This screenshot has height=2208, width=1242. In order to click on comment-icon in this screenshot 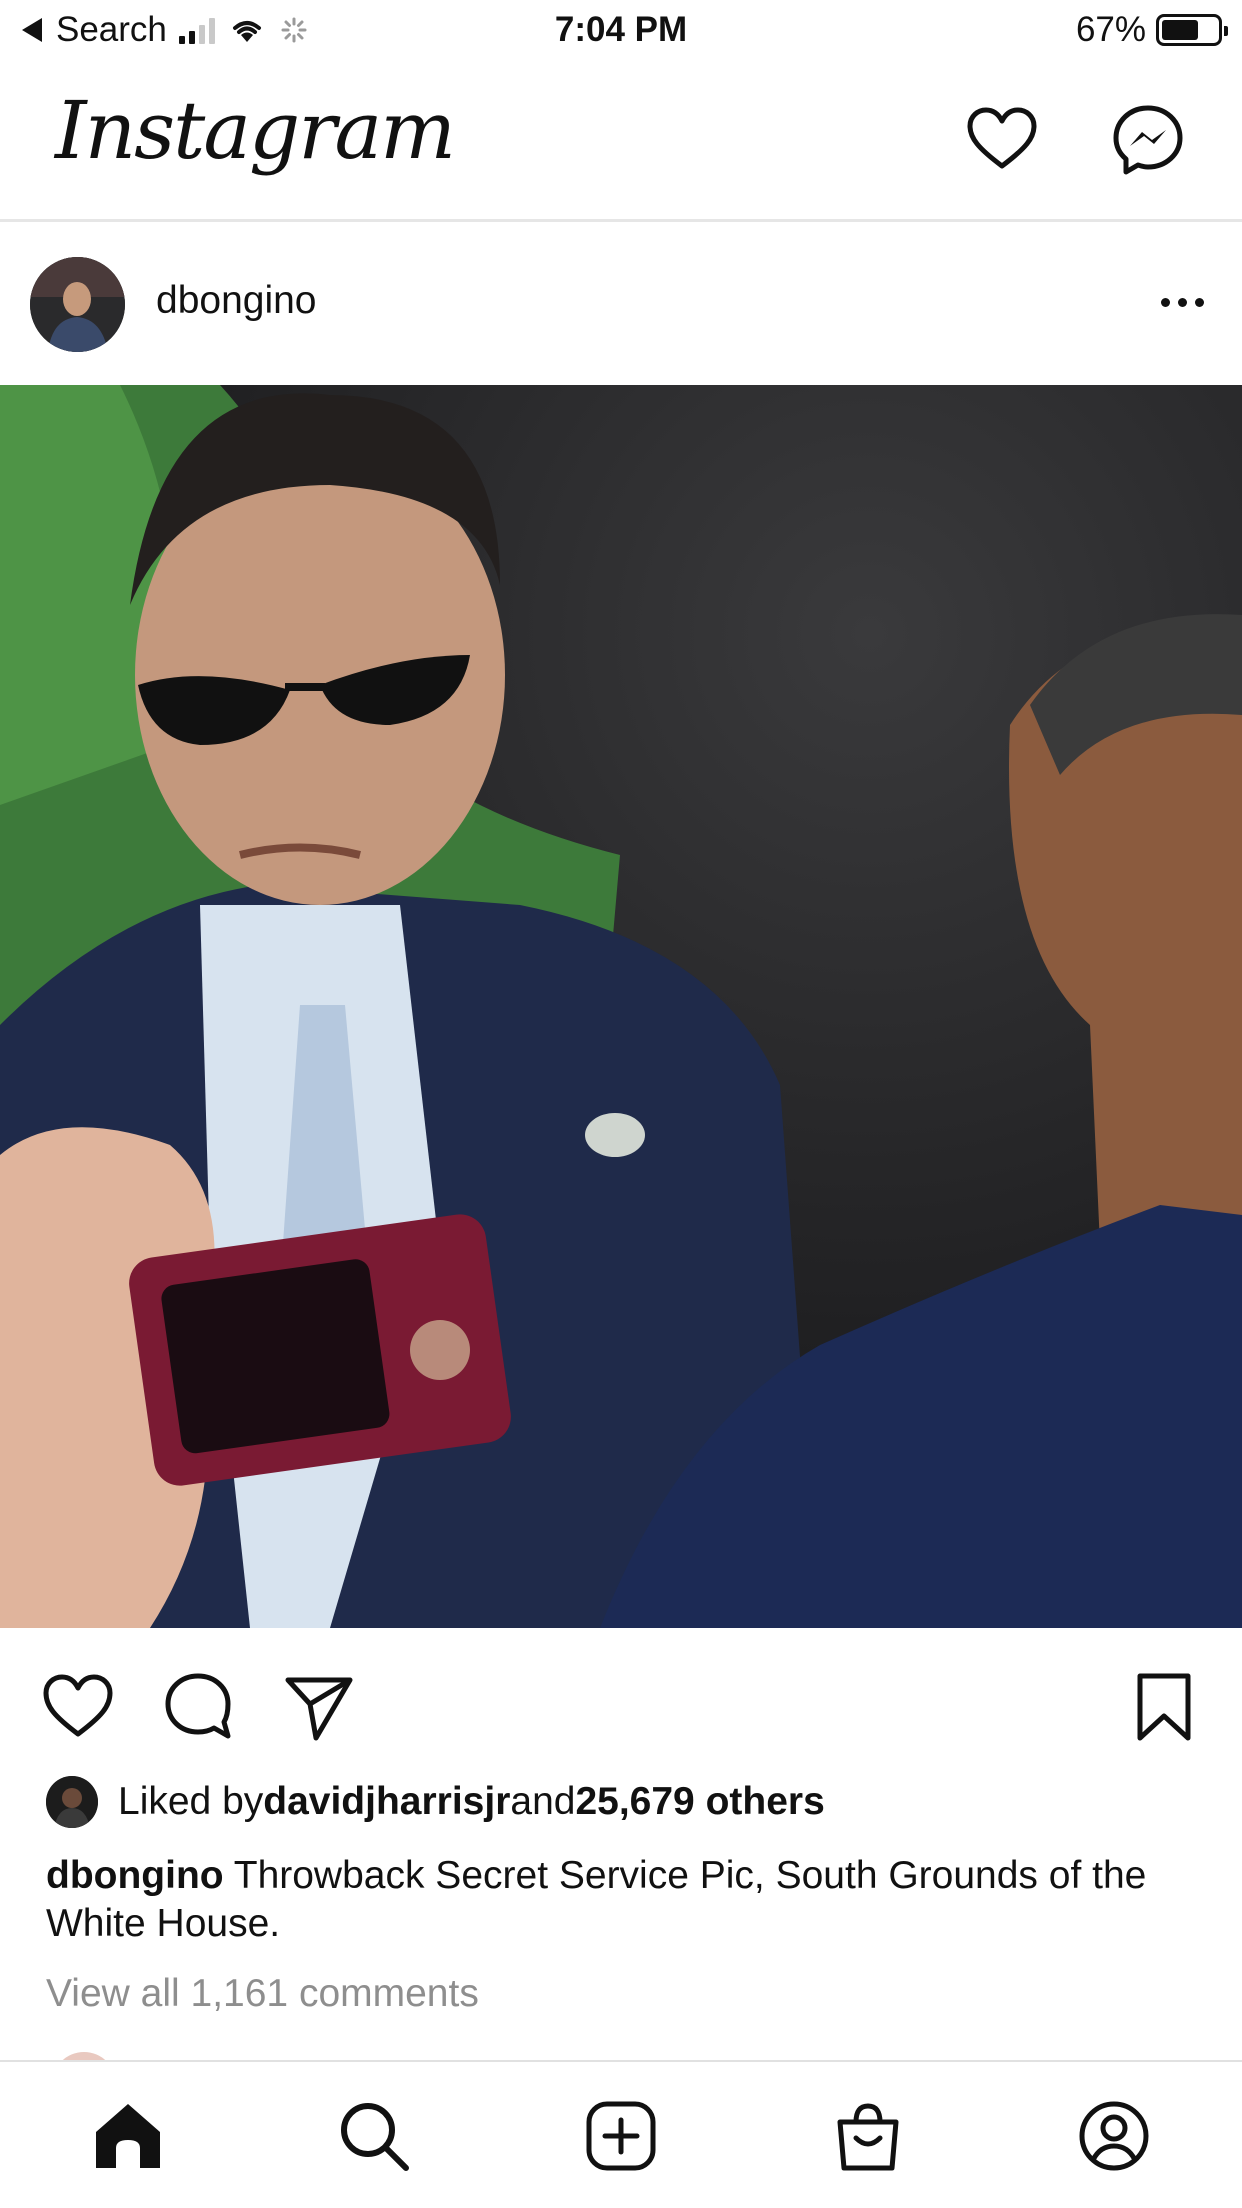, I will do `click(198, 1706)`.